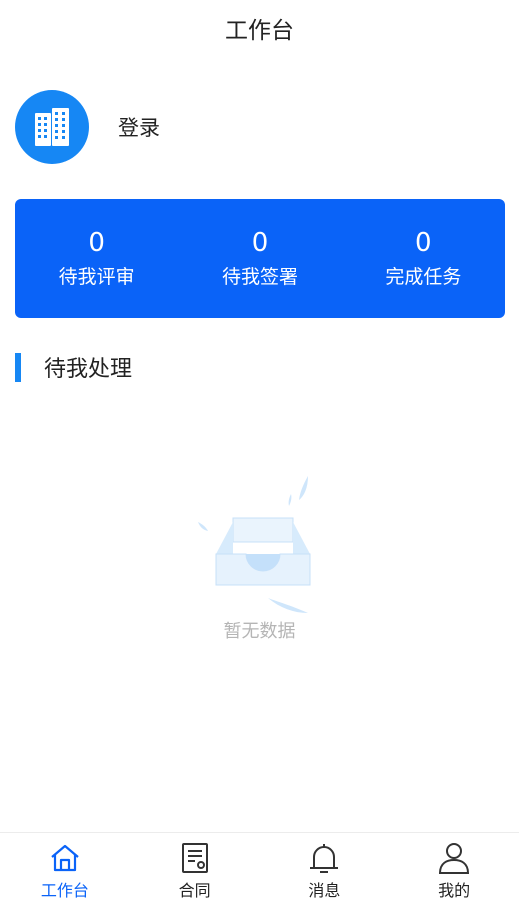 Image resolution: width=519 pixels, height=901 pixels. I want to click on stat-pending-review: 0 待我评审, so click(96, 259).